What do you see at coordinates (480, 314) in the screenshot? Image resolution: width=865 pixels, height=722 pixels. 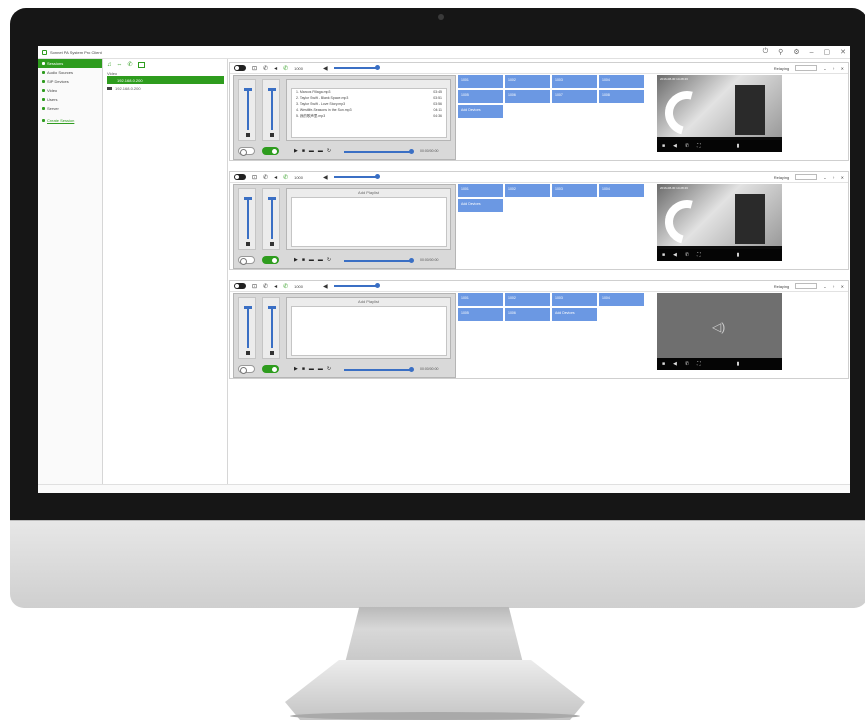 I see `device-tile: 1005` at bounding box center [480, 314].